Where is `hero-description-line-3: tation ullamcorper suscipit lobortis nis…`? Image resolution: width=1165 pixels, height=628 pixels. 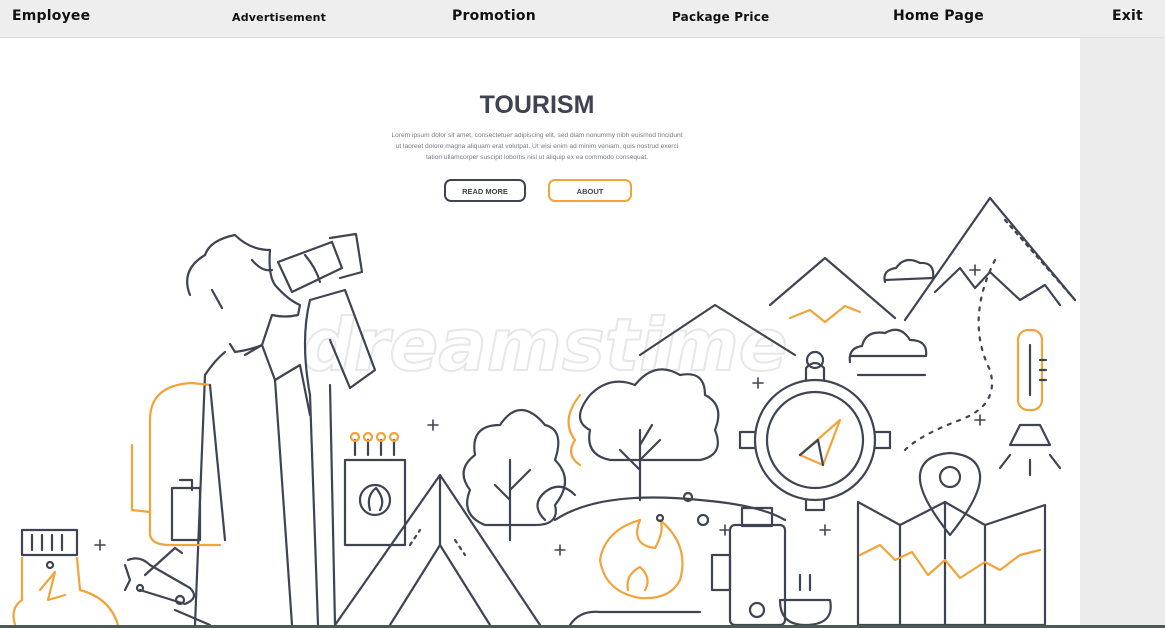 hero-description-line-3: tation ullamcorper suscipit lobortis nis… is located at coordinates (537, 157).